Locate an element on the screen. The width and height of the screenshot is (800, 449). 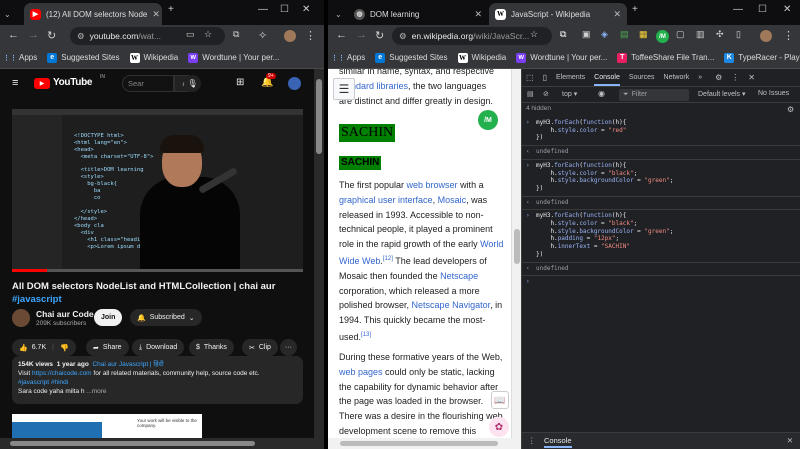
citation-link: [12] is located at coordinates (388, 259).